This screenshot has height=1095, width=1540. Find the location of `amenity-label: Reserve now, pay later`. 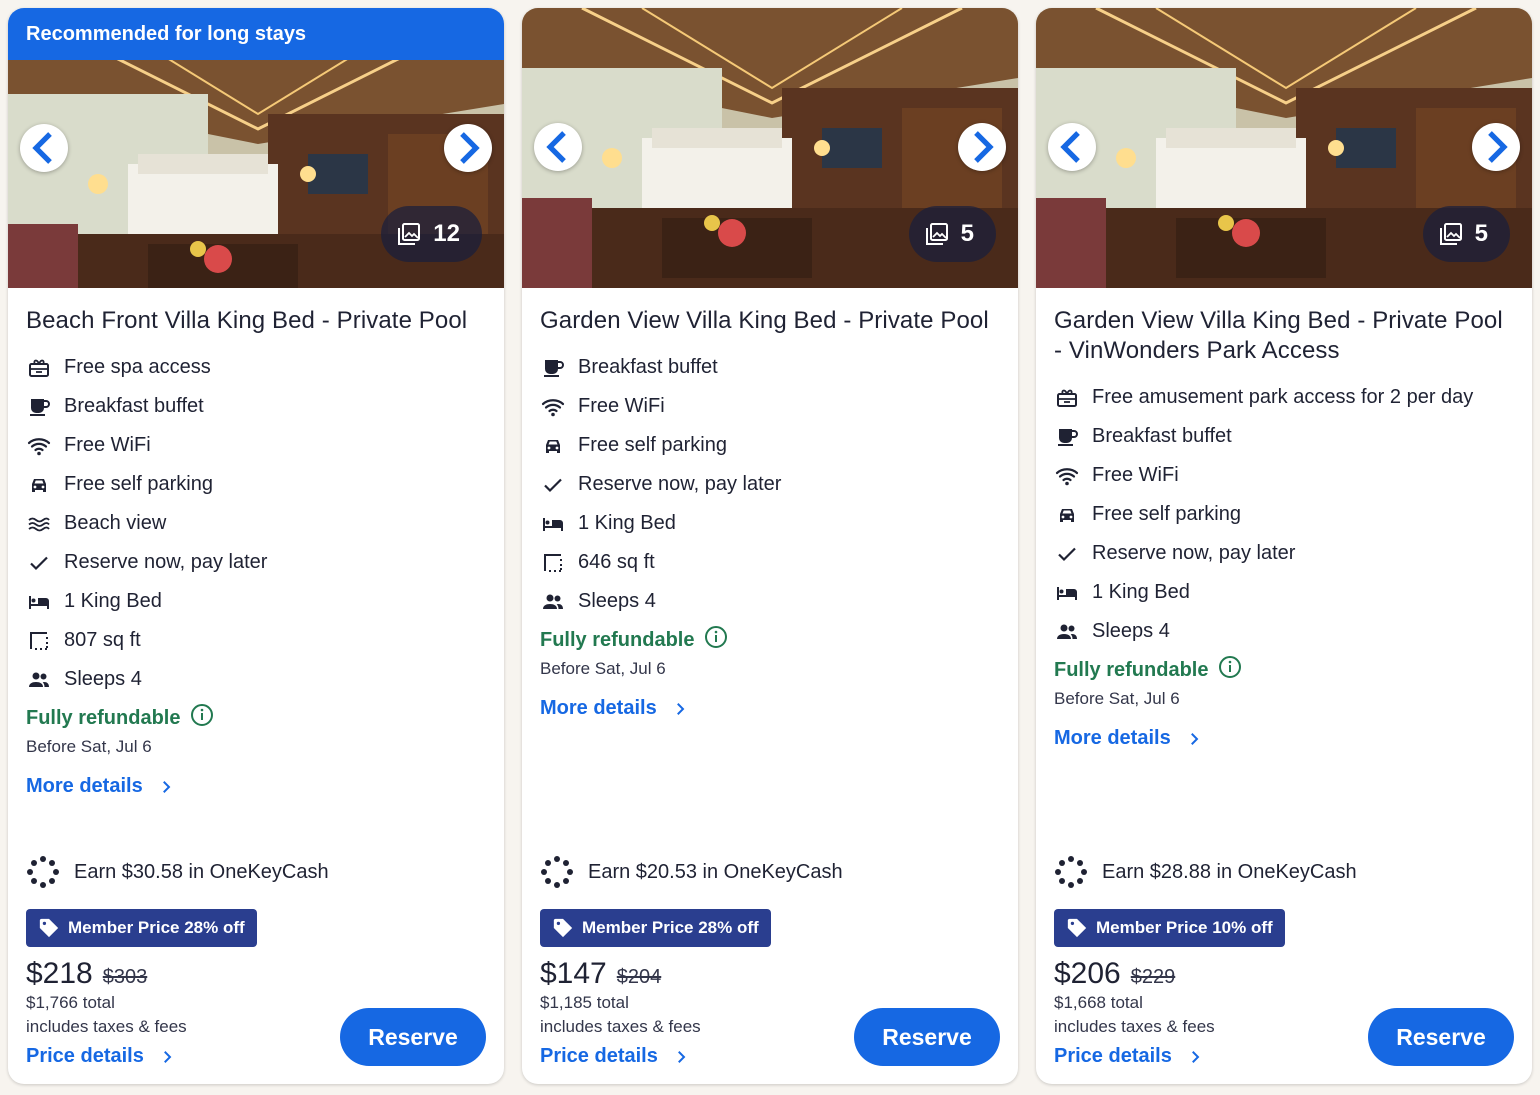

amenity-label: Reserve now, pay later is located at coordinates (680, 484).